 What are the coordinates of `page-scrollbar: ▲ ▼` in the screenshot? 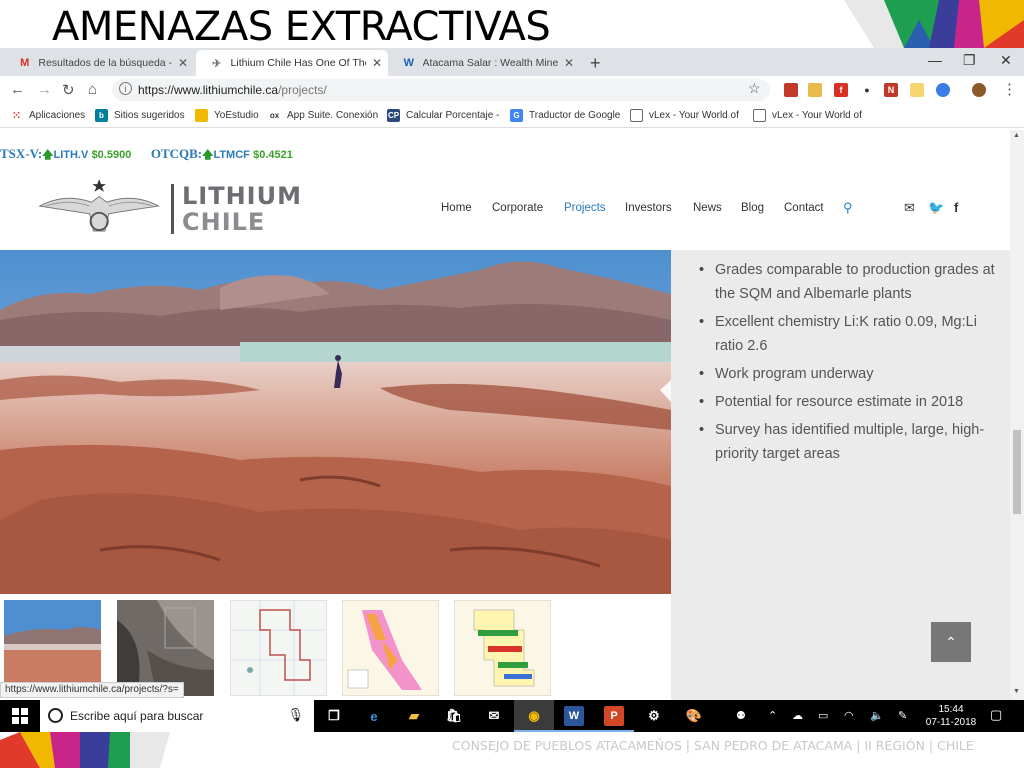 It's located at (1017, 415).